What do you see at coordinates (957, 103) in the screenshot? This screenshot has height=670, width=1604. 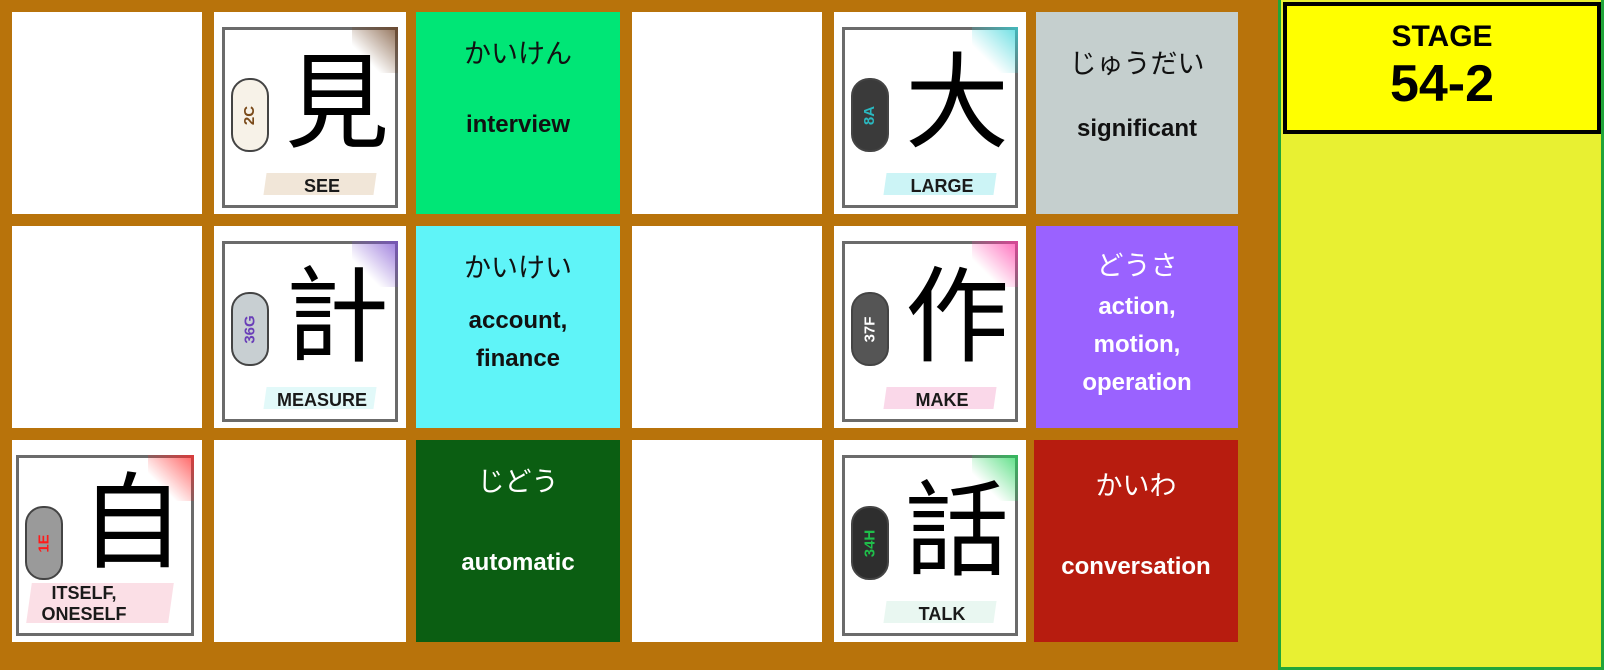 I see `kanji-glyph: 大` at bounding box center [957, 103].